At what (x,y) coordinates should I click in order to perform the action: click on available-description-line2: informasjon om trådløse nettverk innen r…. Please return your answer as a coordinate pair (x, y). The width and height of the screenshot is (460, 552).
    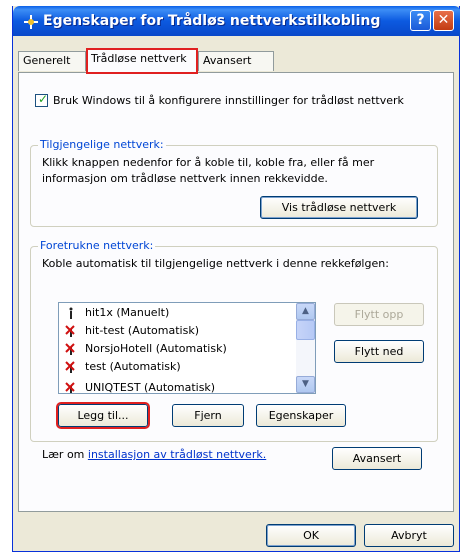
    Looking at the image, I should click on (185, 178).